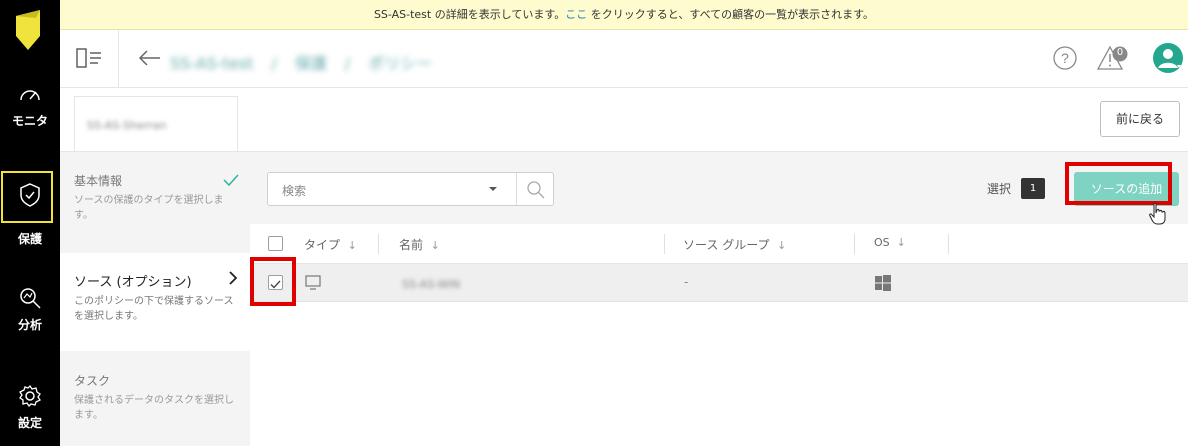  Describe the element at coordinates (29, 121) in the screenshot. I see `nav-label-monitor: モニタ` at that location.